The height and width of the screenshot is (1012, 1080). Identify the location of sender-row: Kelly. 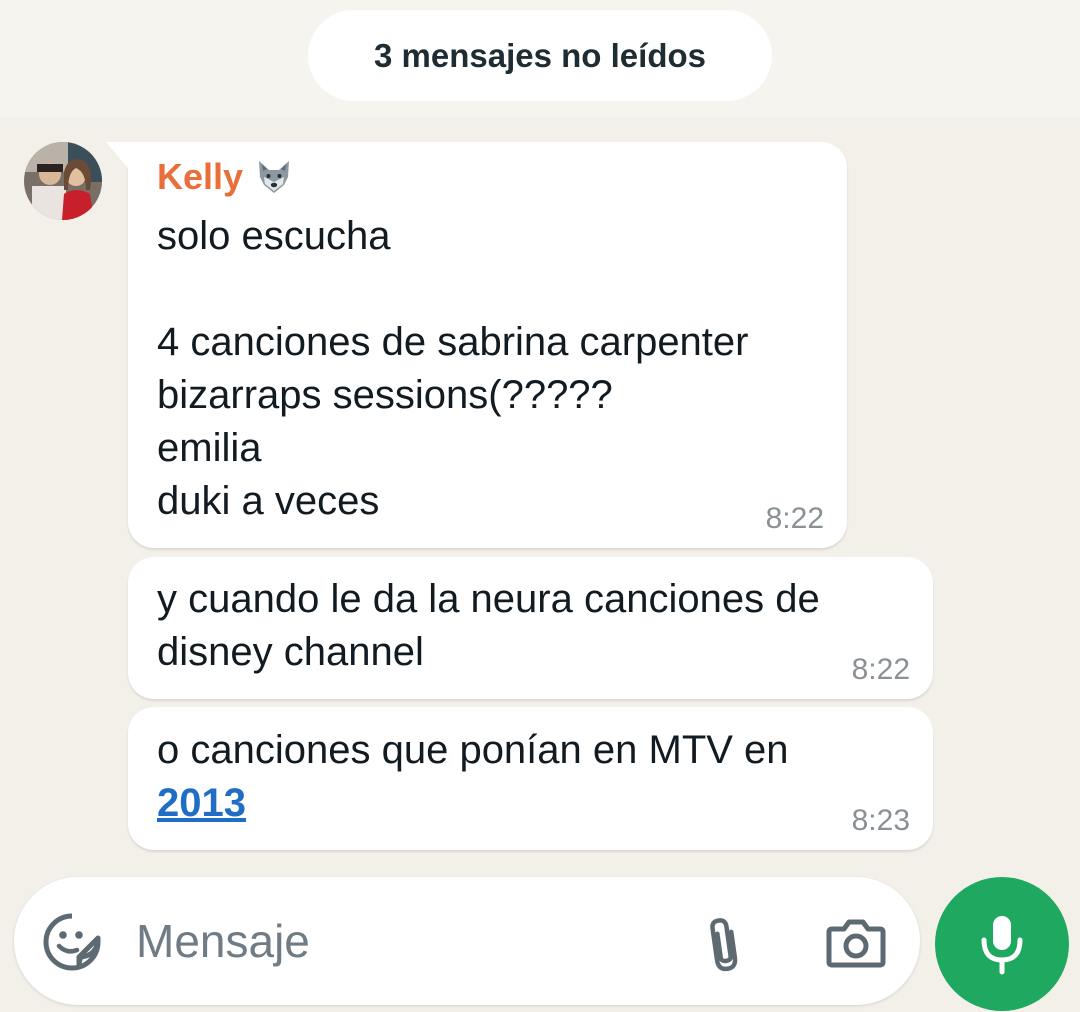
(225, 177).